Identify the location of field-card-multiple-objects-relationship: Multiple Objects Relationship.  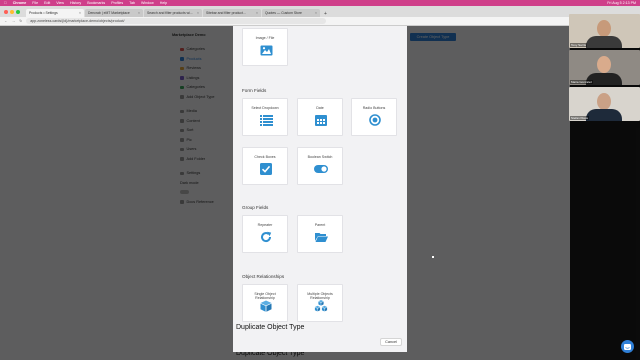
(320, 303).